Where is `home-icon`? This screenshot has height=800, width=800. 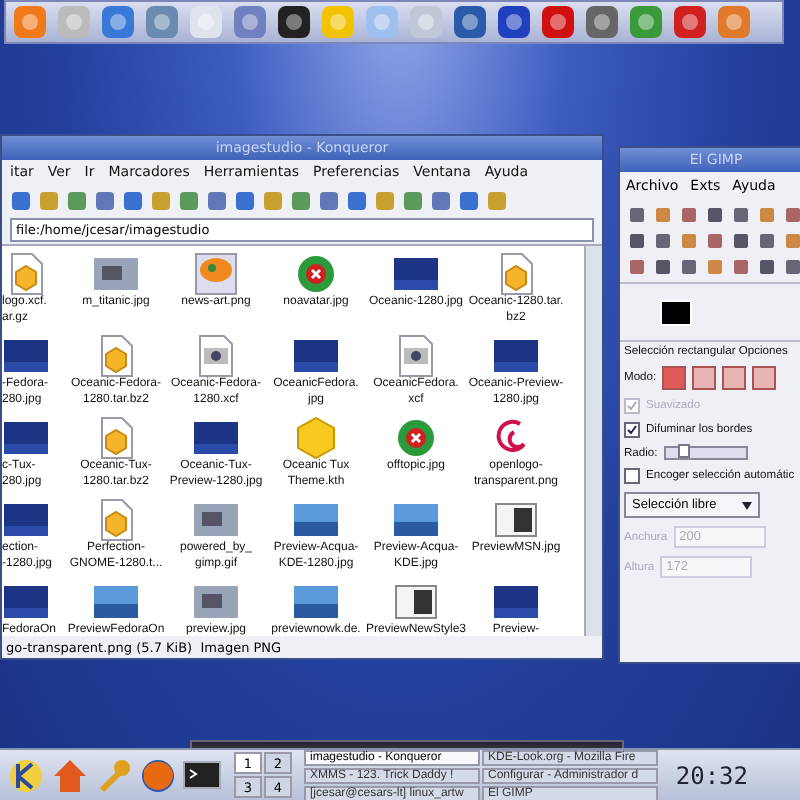 home-icon is located at coordinates (70, 775).